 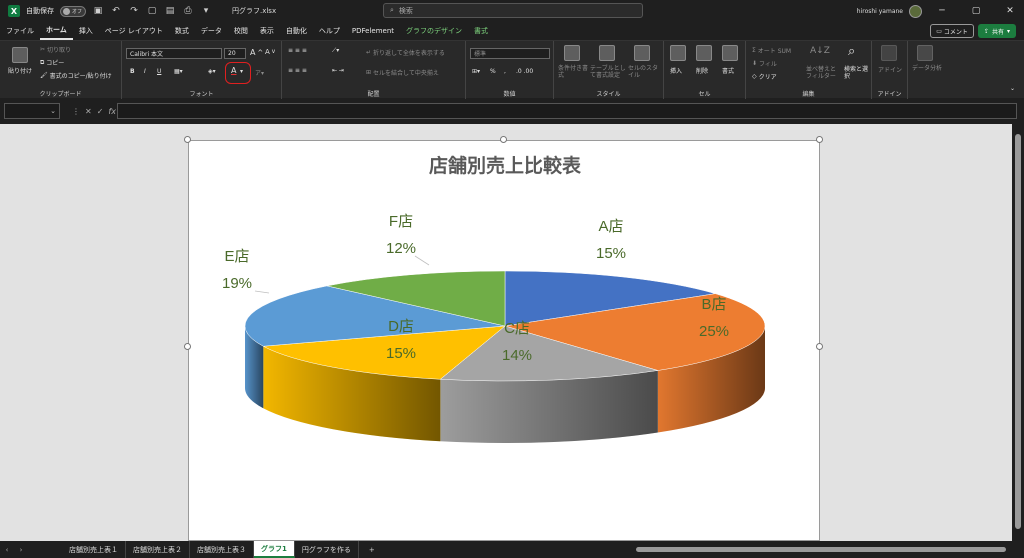 What do you see at coordinates (116, 11) in the screenshot?
I see `undo-icon: ↶` at bounding box center [116, 11].